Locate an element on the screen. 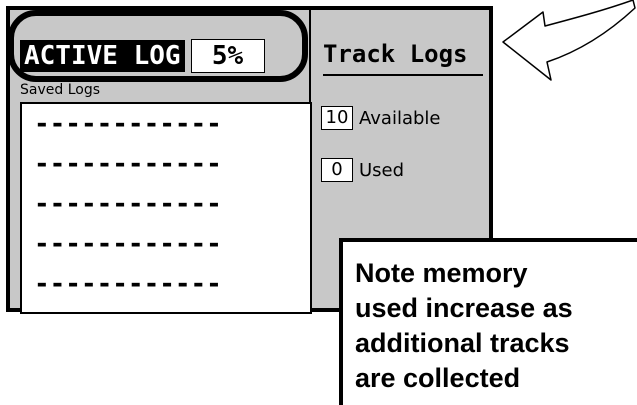 This screenshot has height=405, width=637. available-label: Available is located at coordinates (400, 118).